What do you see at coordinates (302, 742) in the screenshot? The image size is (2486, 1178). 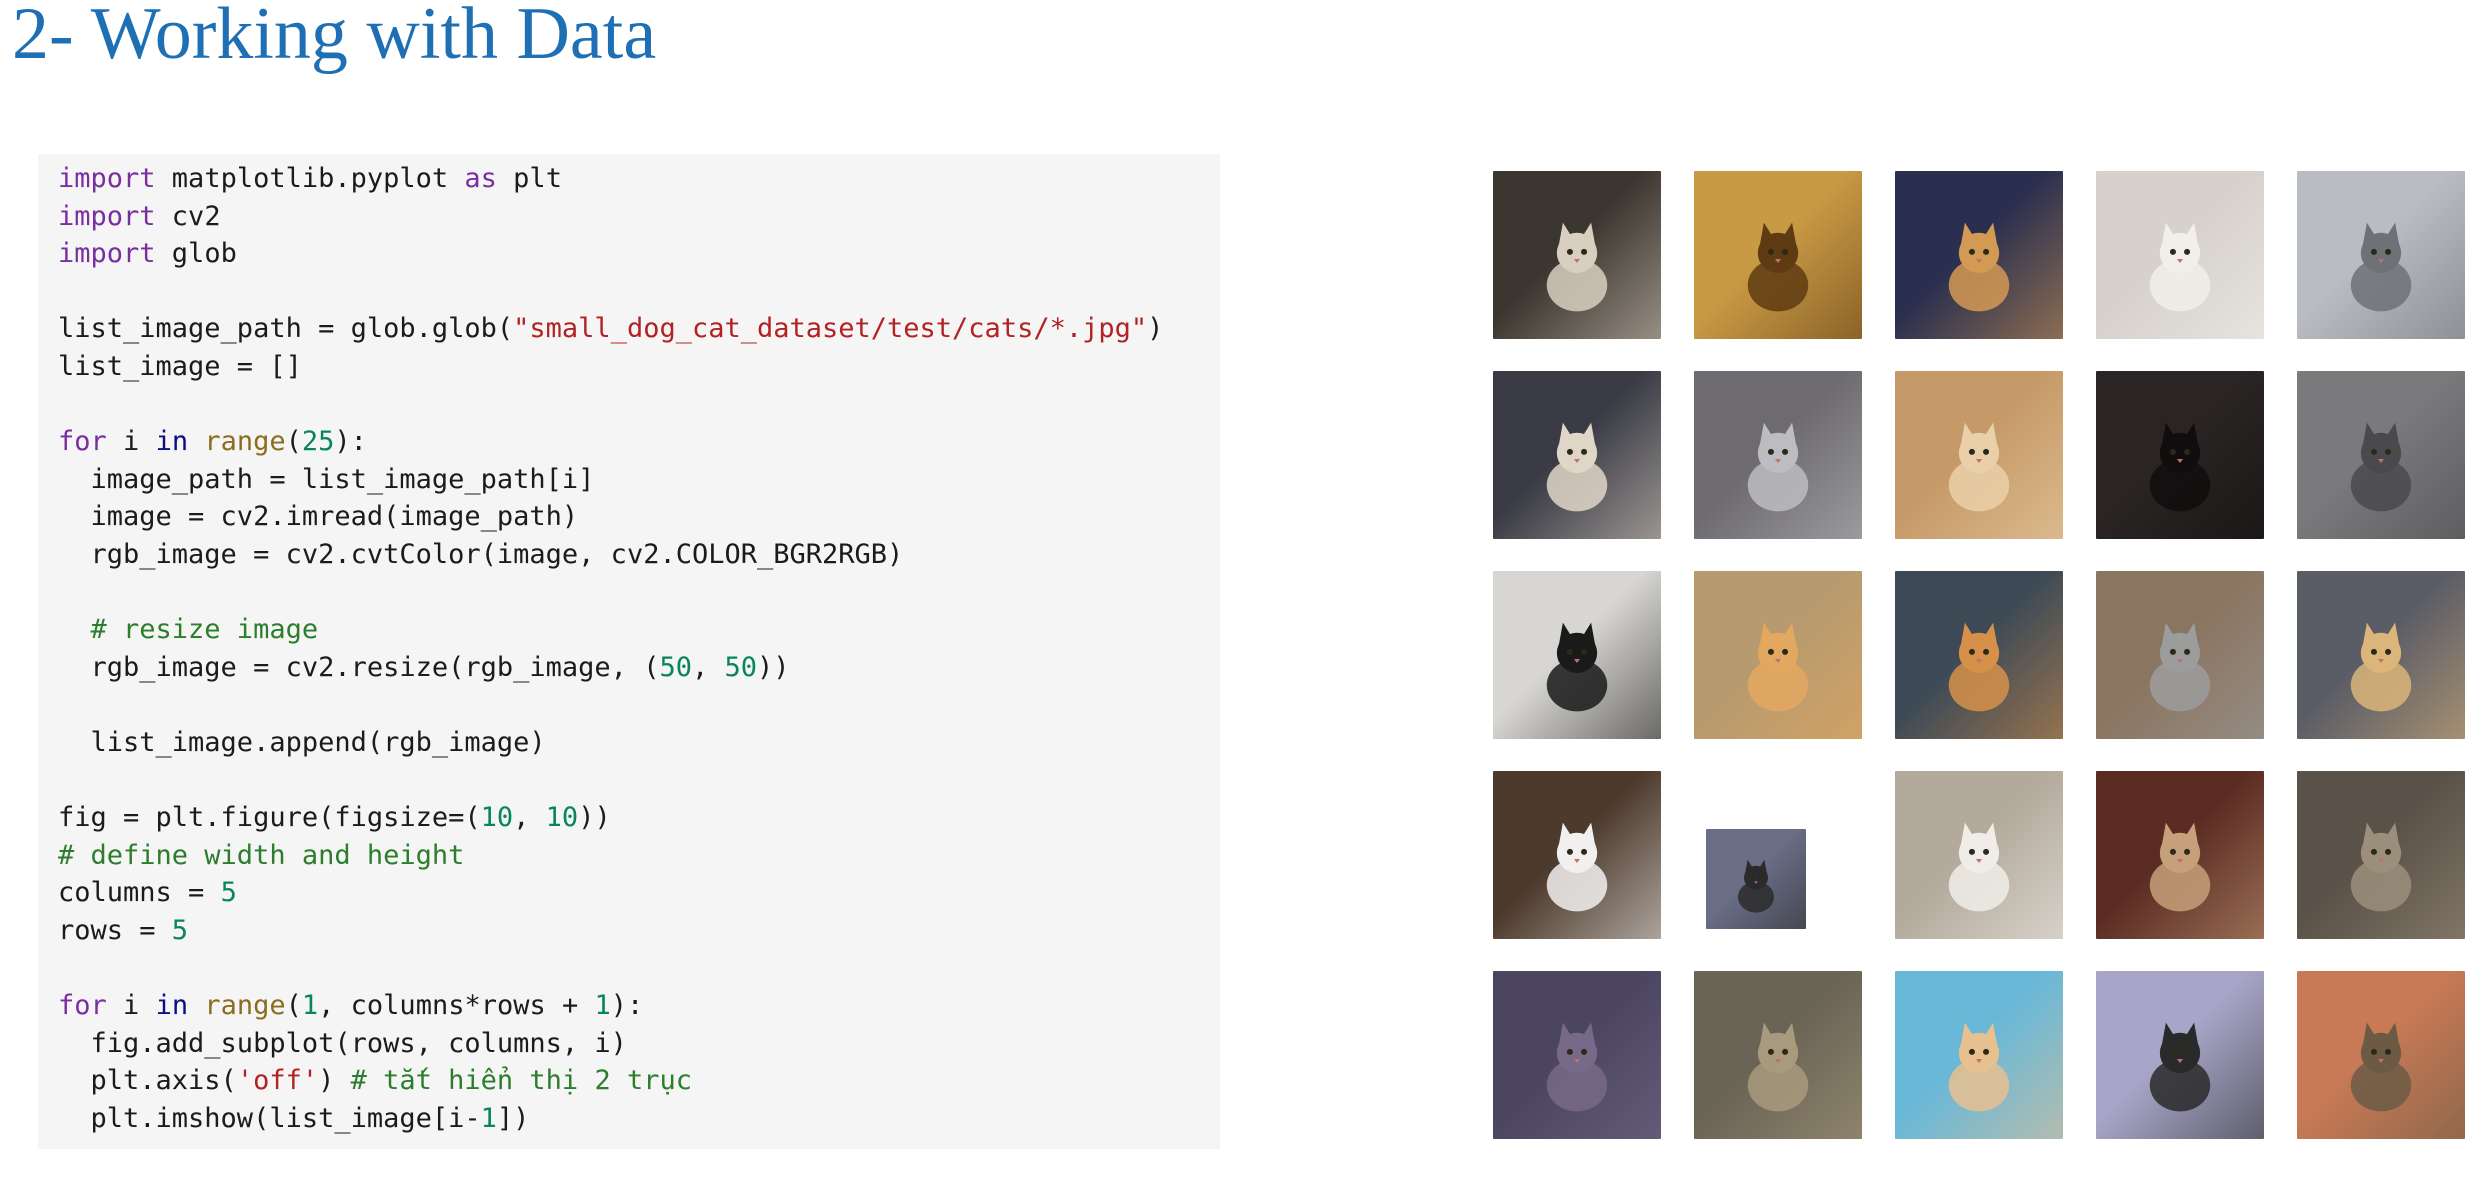 I see `code-token: list_image.append(rgb_image)` at bounding box center [302, 742].